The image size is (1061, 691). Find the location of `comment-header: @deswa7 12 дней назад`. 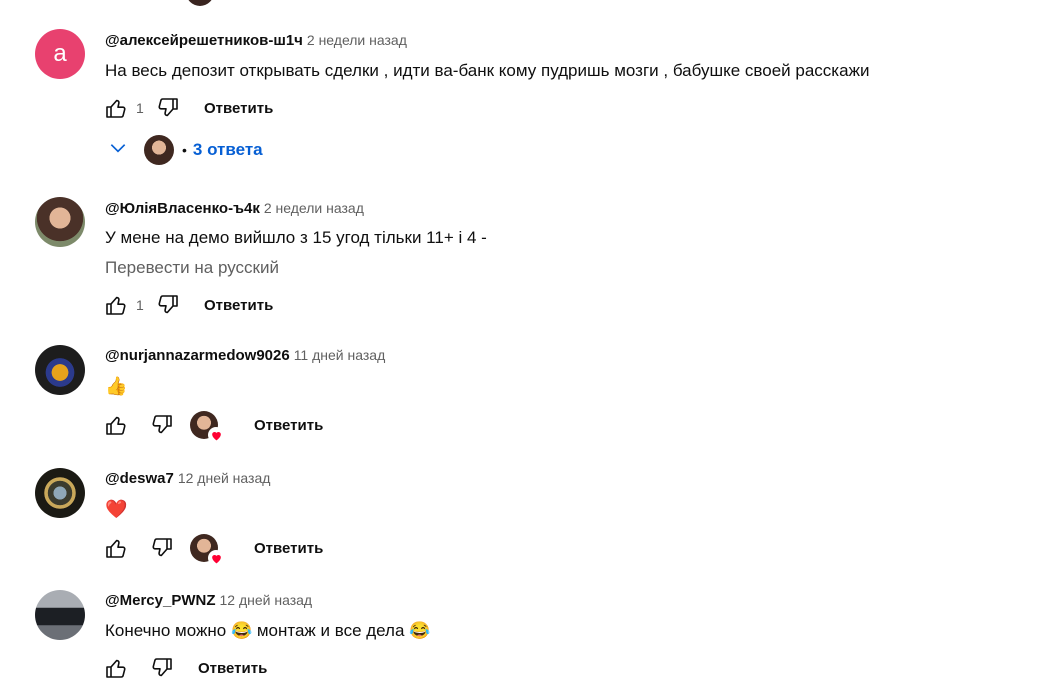

comment-header: @deswa7 12 дней назад is located at coordinates (187, 478).